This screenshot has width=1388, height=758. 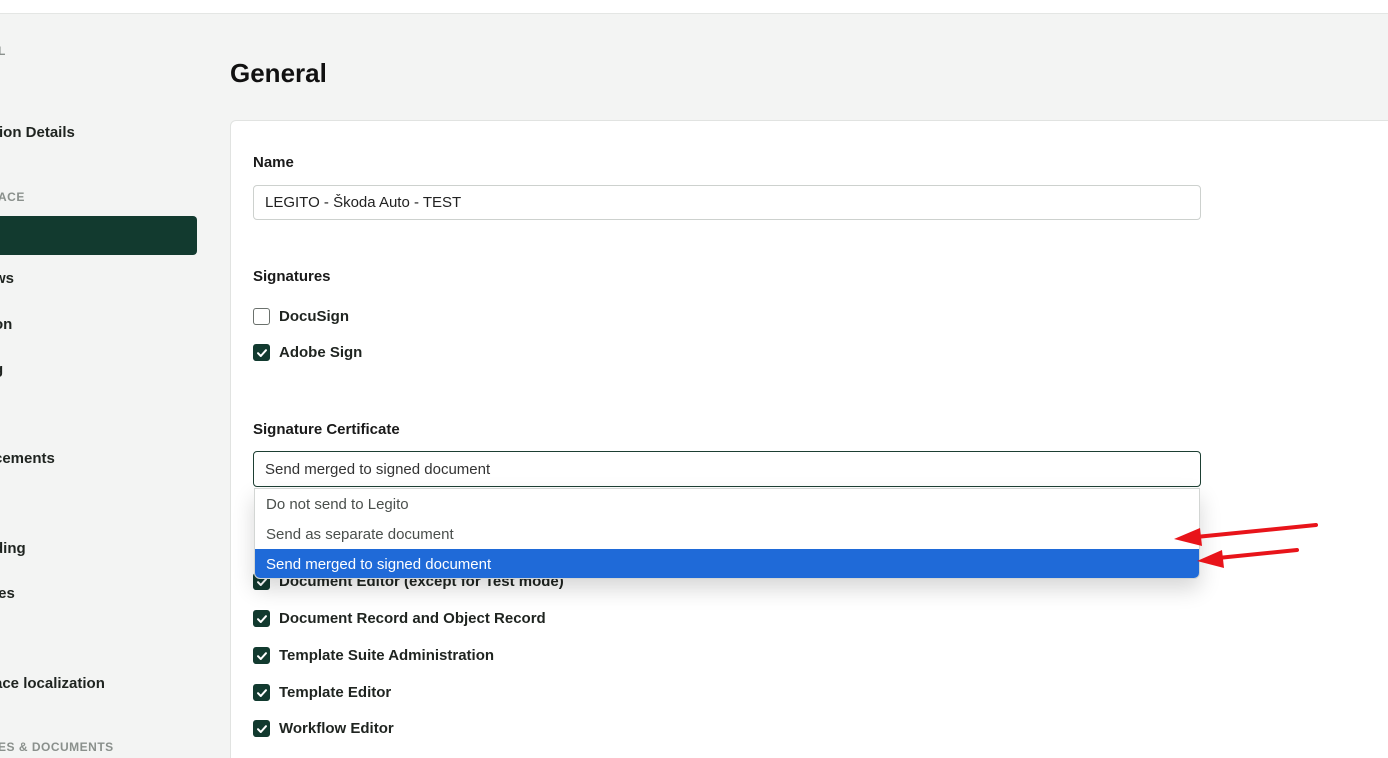 What do you see at coordinates (727, 469) in the screenshot?
I see `signature-certificate-select: Send merged to signed document` at bounding box center [727, 469].